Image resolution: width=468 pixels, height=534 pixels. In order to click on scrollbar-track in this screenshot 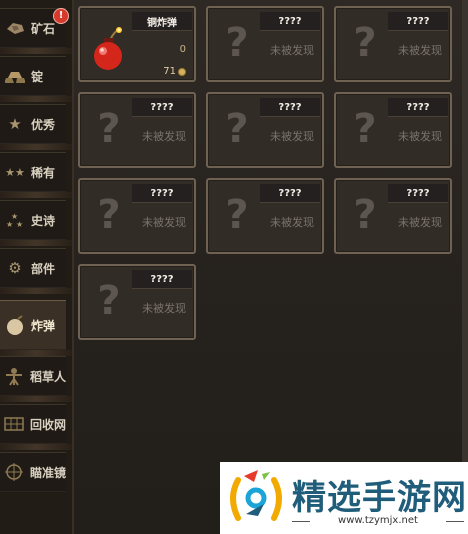, I will do `click(465, 267)`.